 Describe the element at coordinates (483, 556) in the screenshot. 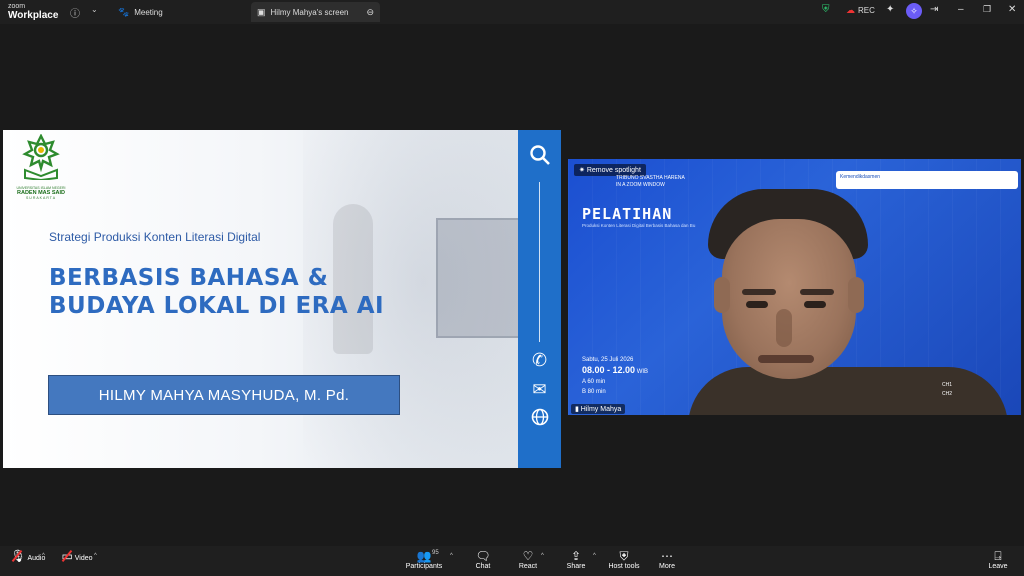

I see `chat-icon: 🗨` at that location.